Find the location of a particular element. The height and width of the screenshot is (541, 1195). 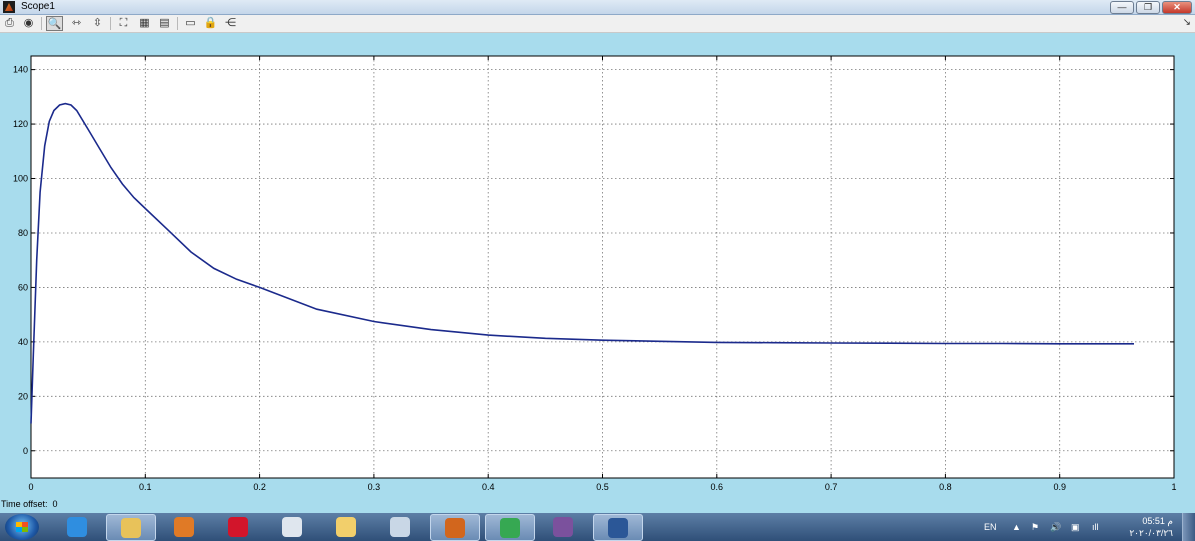

word-taskbar-button is located at coordinates (618, 527).